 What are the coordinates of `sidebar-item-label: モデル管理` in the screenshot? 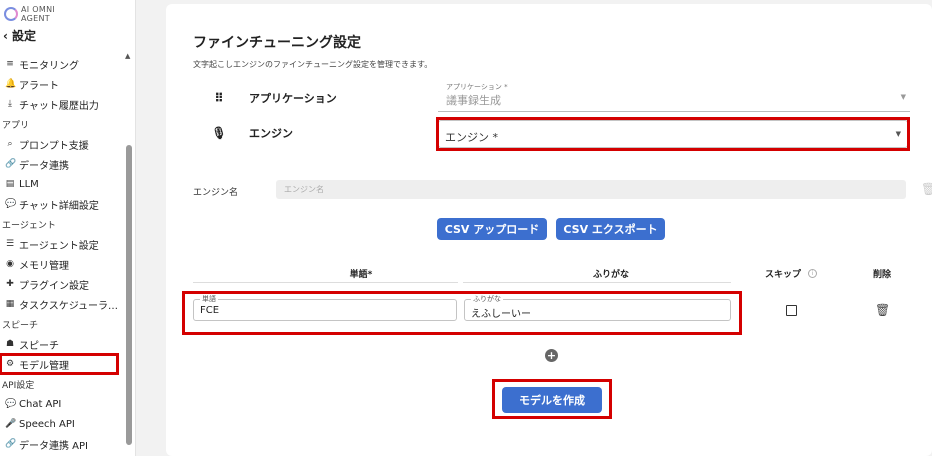 It's located at (44, 366).